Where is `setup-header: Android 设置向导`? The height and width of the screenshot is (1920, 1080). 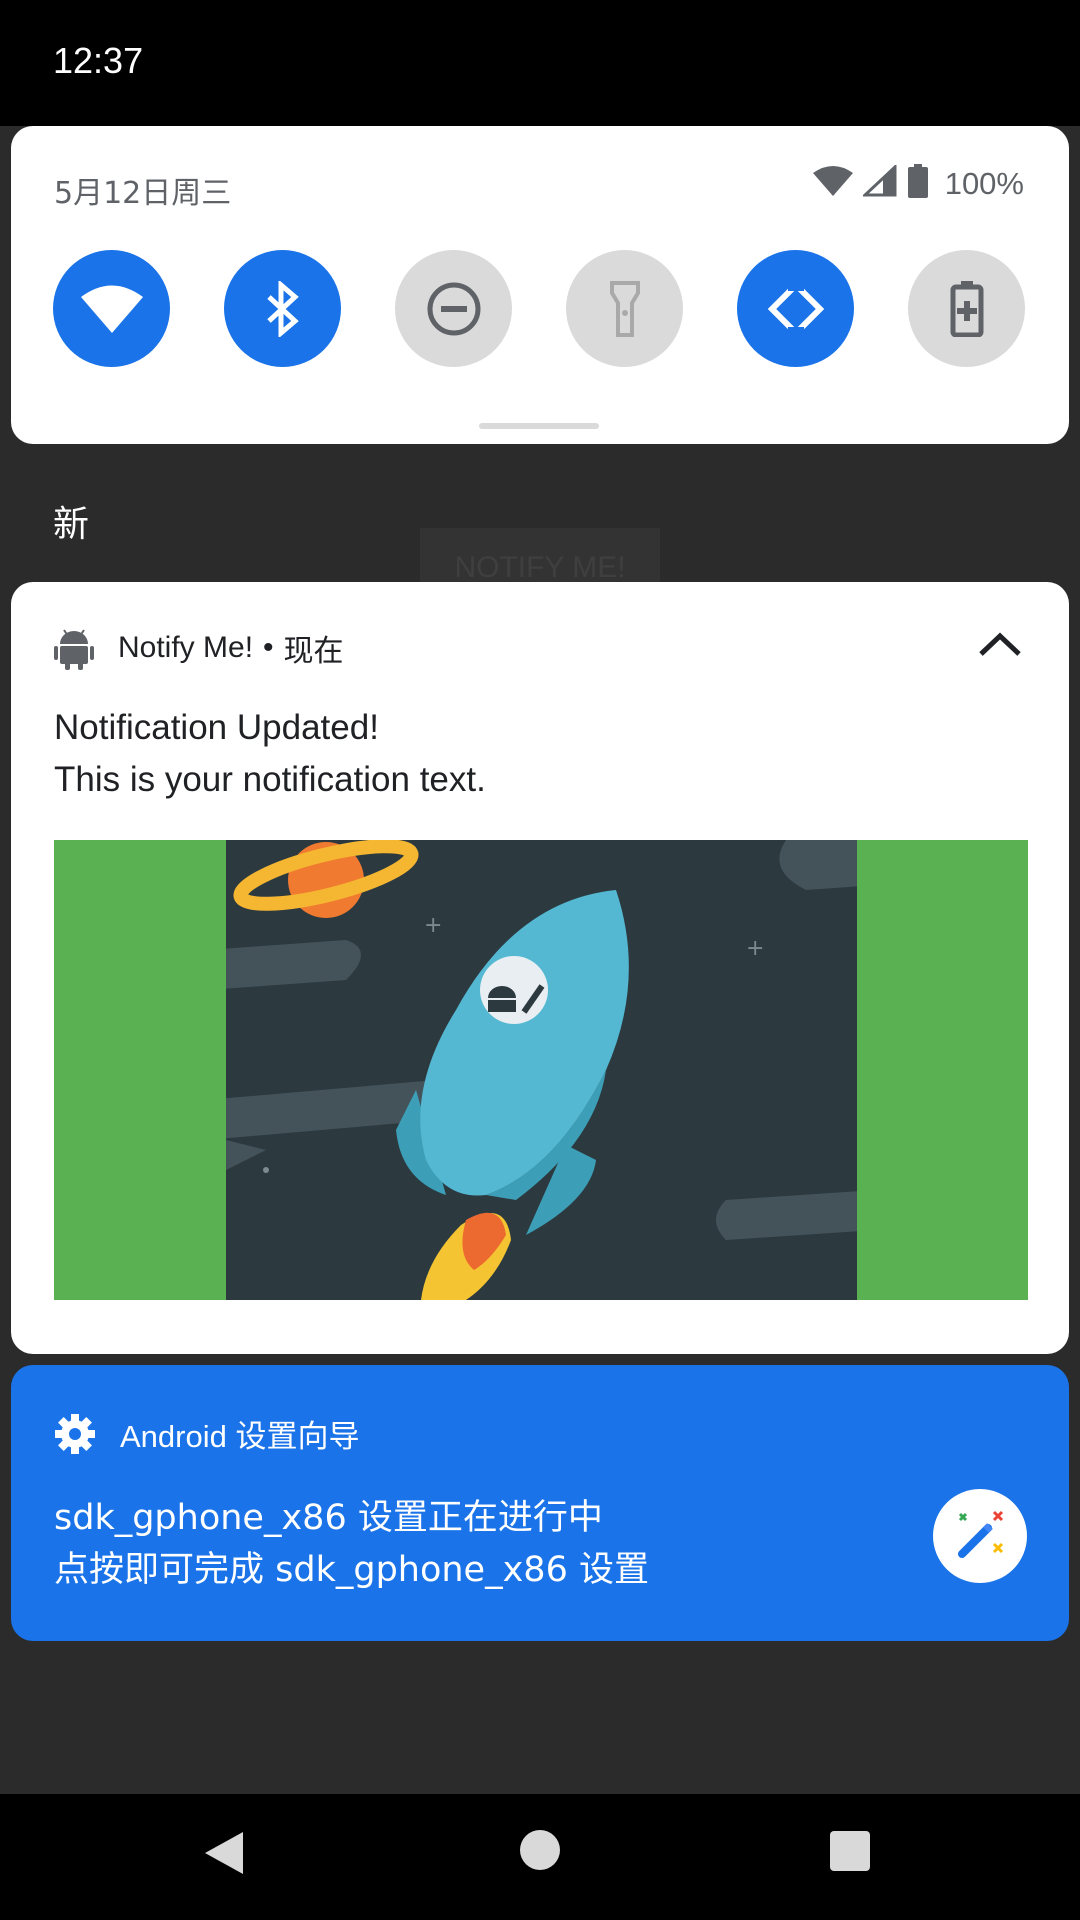
setup-header: Android 设置向导 is located at coordinates (206, 1433).